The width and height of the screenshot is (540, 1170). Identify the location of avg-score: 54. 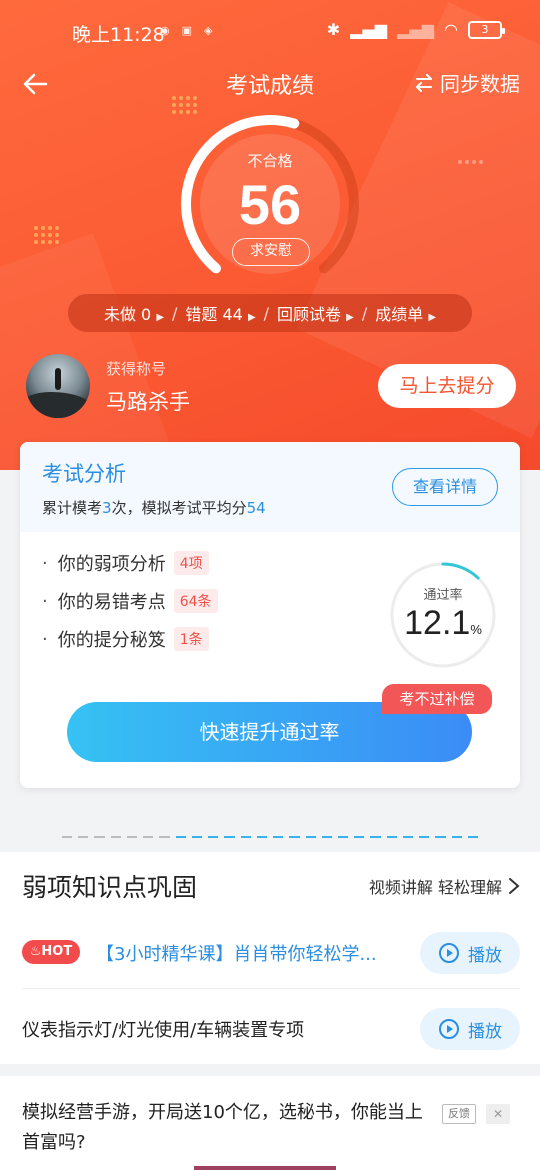
(256, 508).